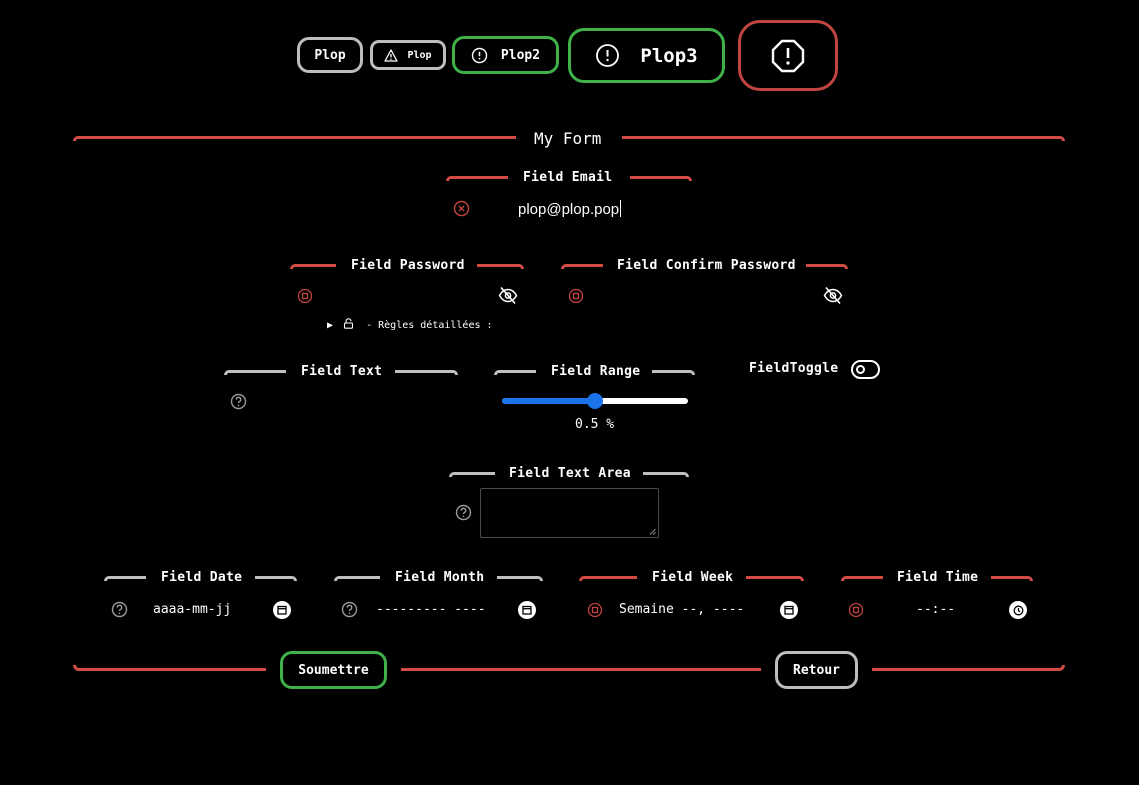  I want to click on textarea-input, so click(569, 513).